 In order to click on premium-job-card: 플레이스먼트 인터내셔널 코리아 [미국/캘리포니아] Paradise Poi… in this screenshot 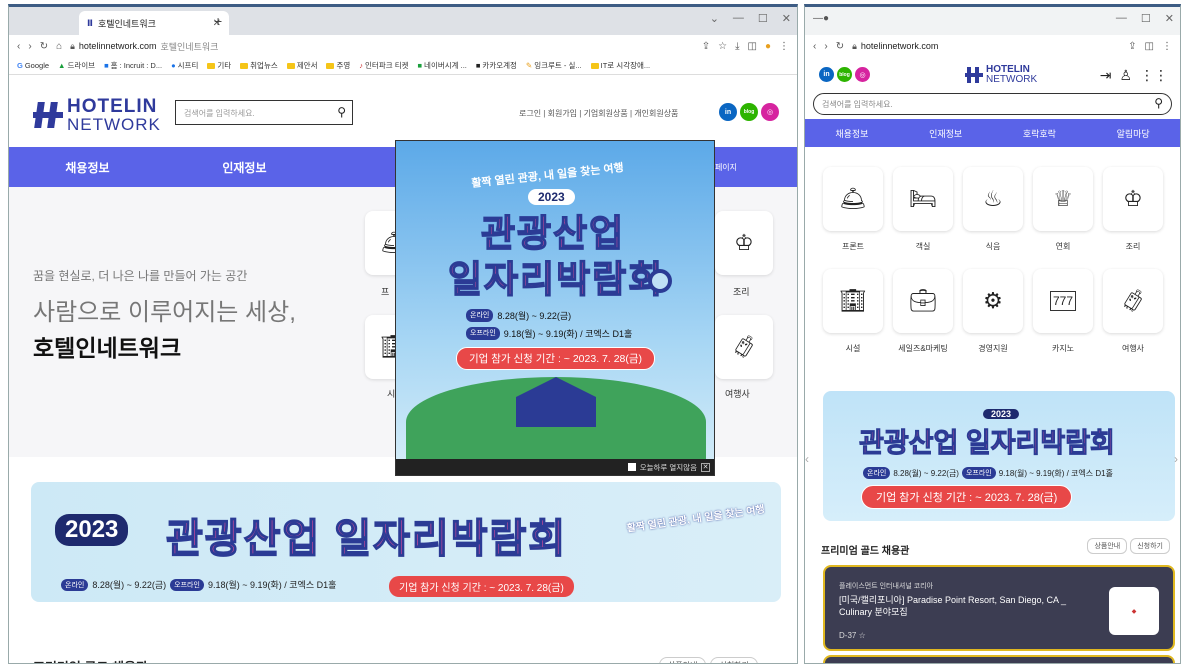, I will do `click(999, 608)`.